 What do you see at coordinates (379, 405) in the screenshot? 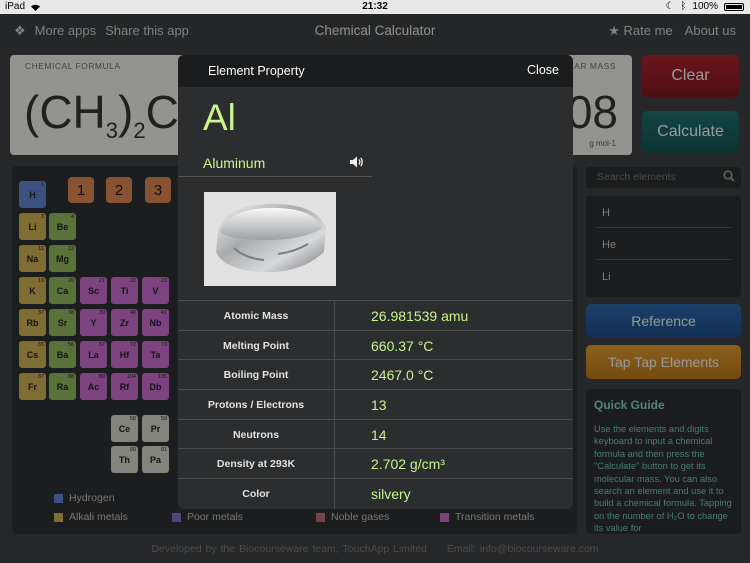
I see `property-value: 13` at bounding box center [379, 405].